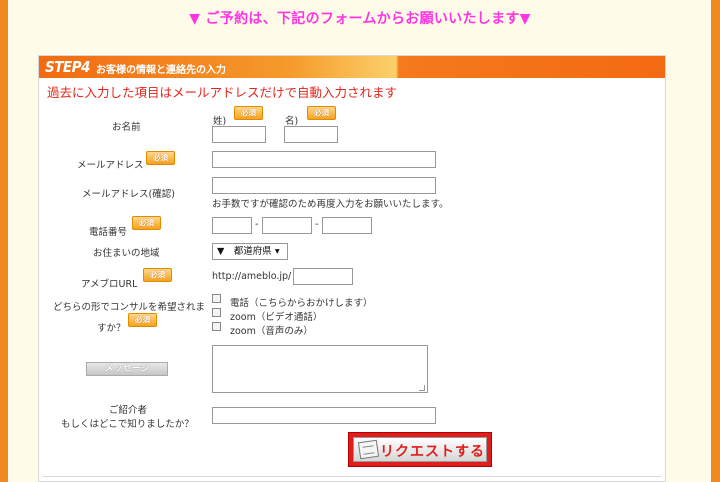 The width and height of the screenshot is (720, 482). What do you see at coordinates (287, 225) in the screenshot?
I see `phone-part2-input` at bounding box center [287, 225].